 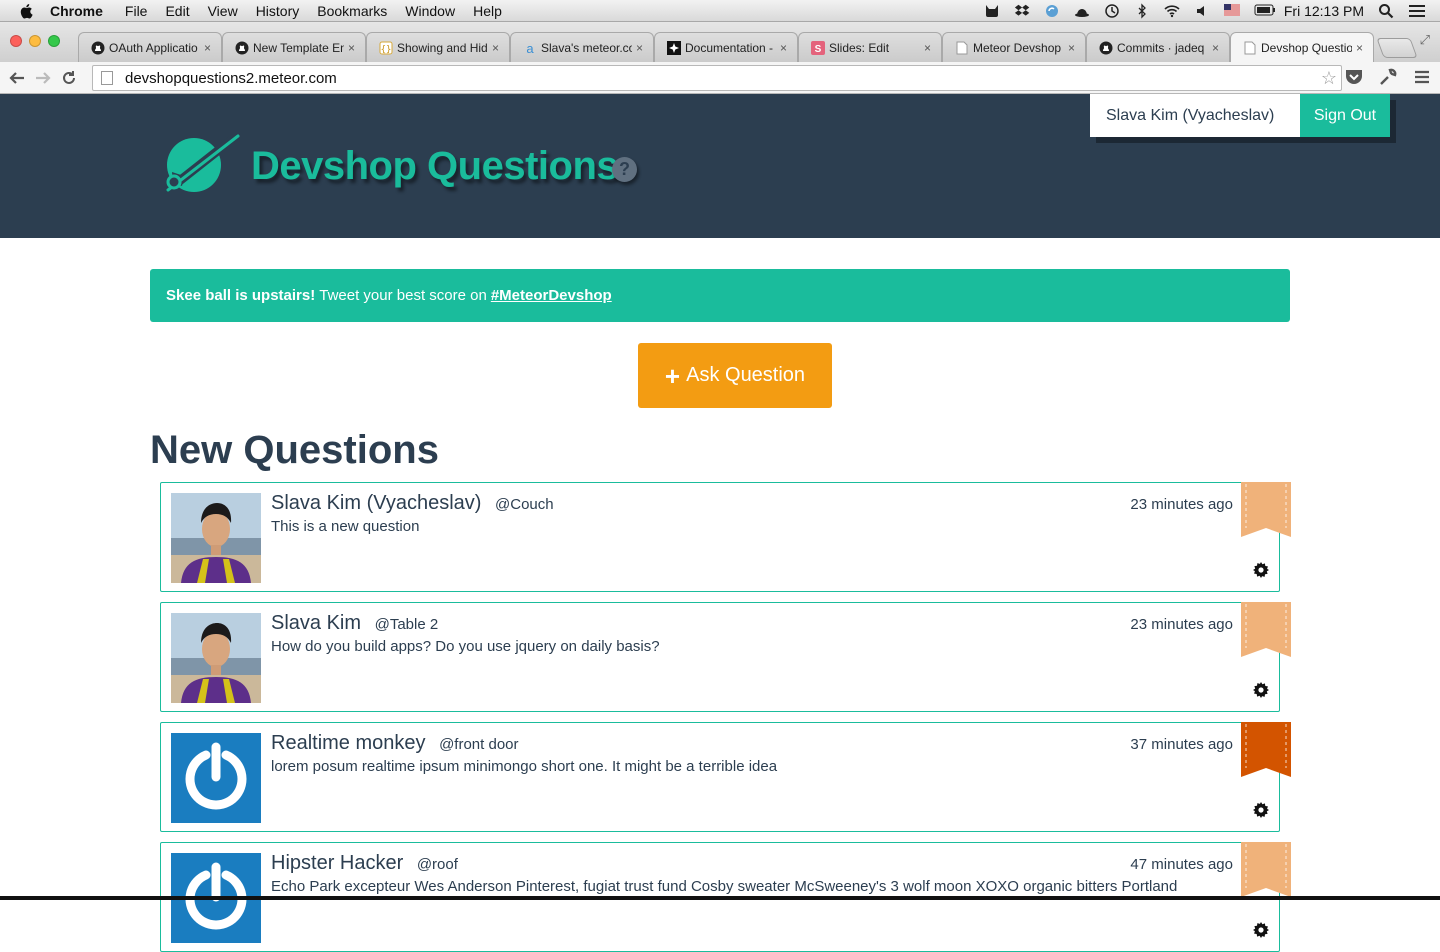 I want to click on fullscreen-icon: ⤢, so click(x=1425, y=40).